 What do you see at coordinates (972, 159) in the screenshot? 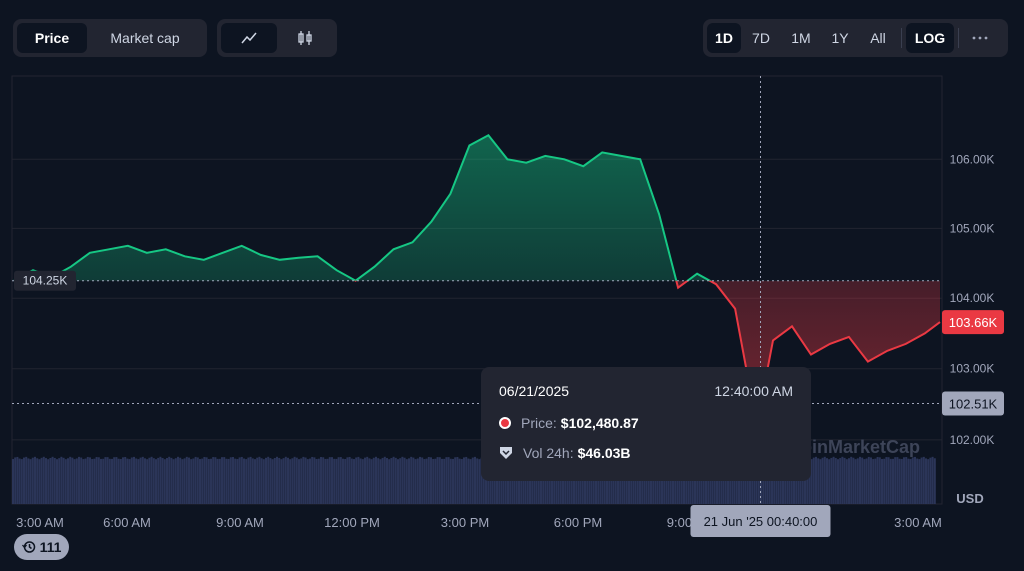
I see `y-tick-label: 106.00K` at bounding box center [972, 159].